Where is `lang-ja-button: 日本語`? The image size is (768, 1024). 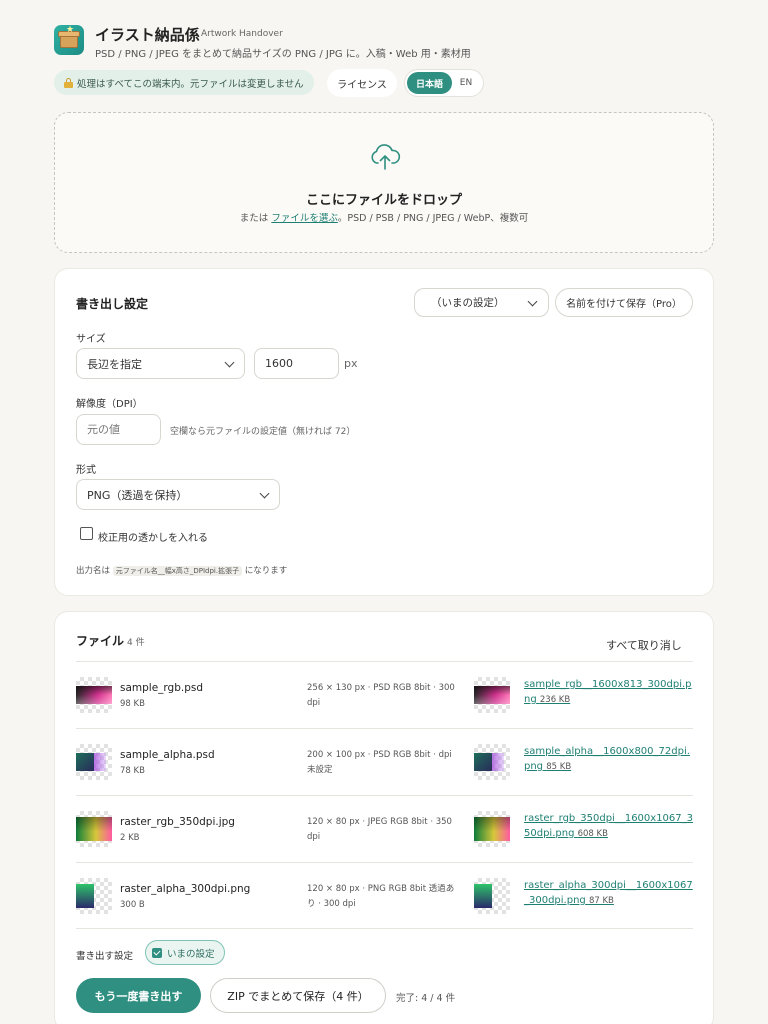 lang-ja-button: 日本語 is located at coordinates (429, 83).